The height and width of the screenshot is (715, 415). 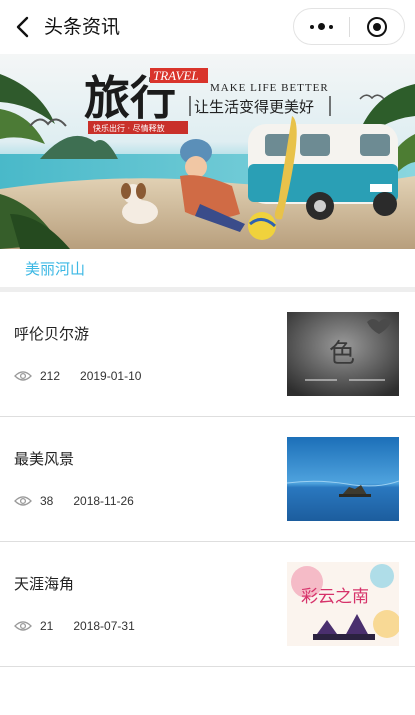 I want to click on news-meta: 38 2018-11-26, so click(x=74, y=501).